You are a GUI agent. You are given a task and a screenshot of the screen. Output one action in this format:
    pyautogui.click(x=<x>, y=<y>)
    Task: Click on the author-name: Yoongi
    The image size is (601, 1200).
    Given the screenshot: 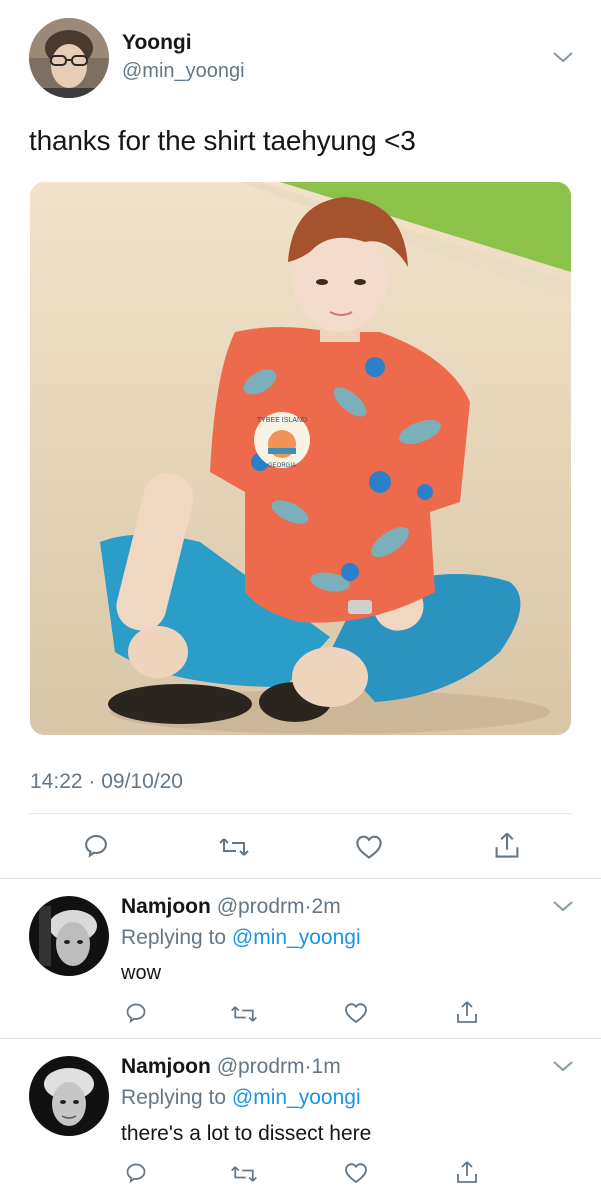 What is the action you would take?
    pyautogui.click(x=157, y=43)
    